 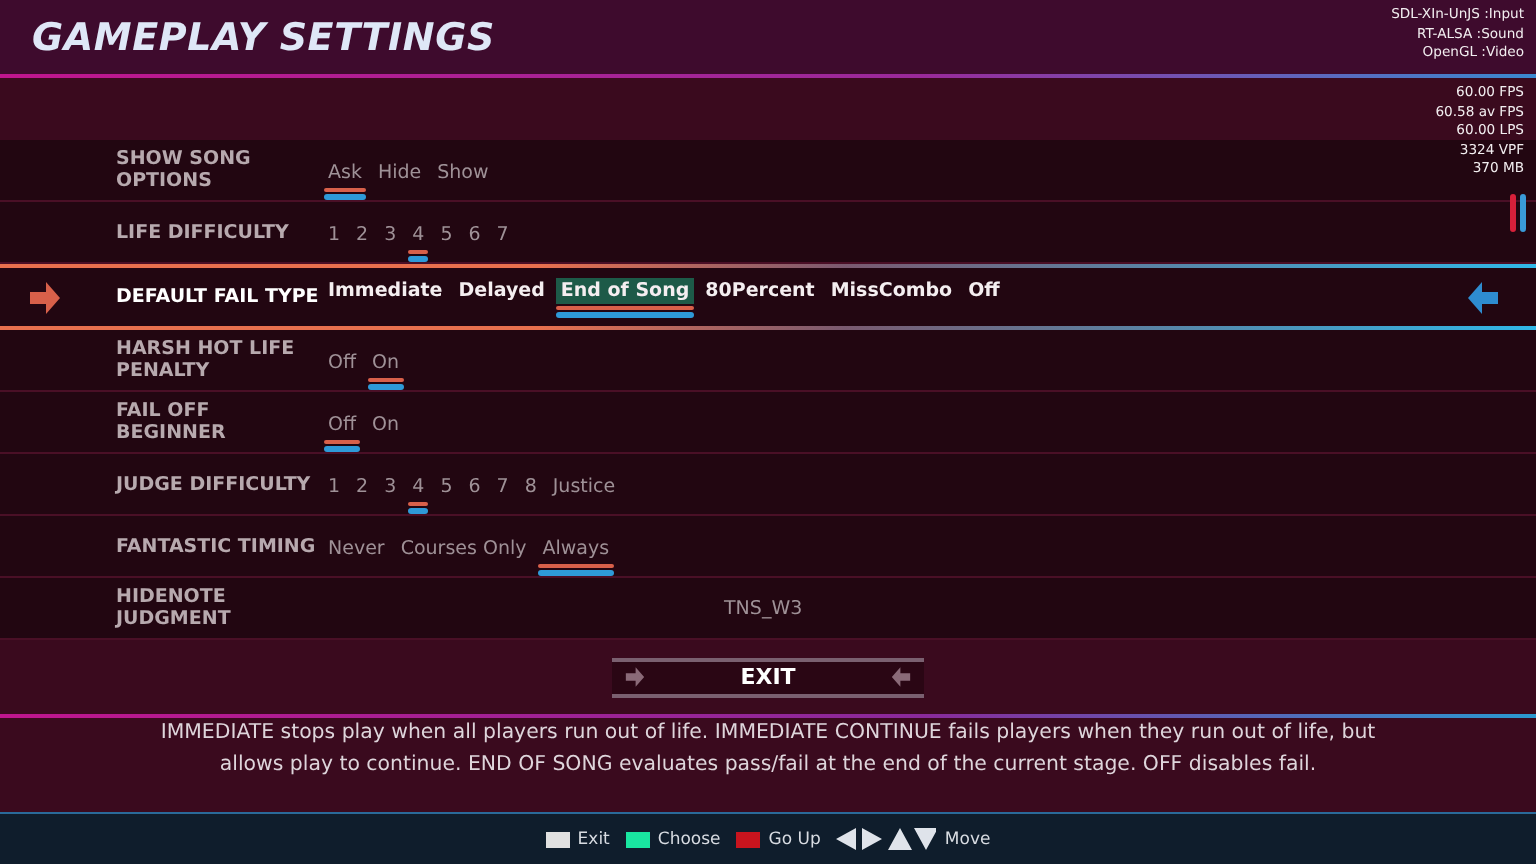 What do you see at coordinates (217, 546) in the screenshot?
I see `setting-label: FANTASTIC TIMING` at bounding box center [217, 546].